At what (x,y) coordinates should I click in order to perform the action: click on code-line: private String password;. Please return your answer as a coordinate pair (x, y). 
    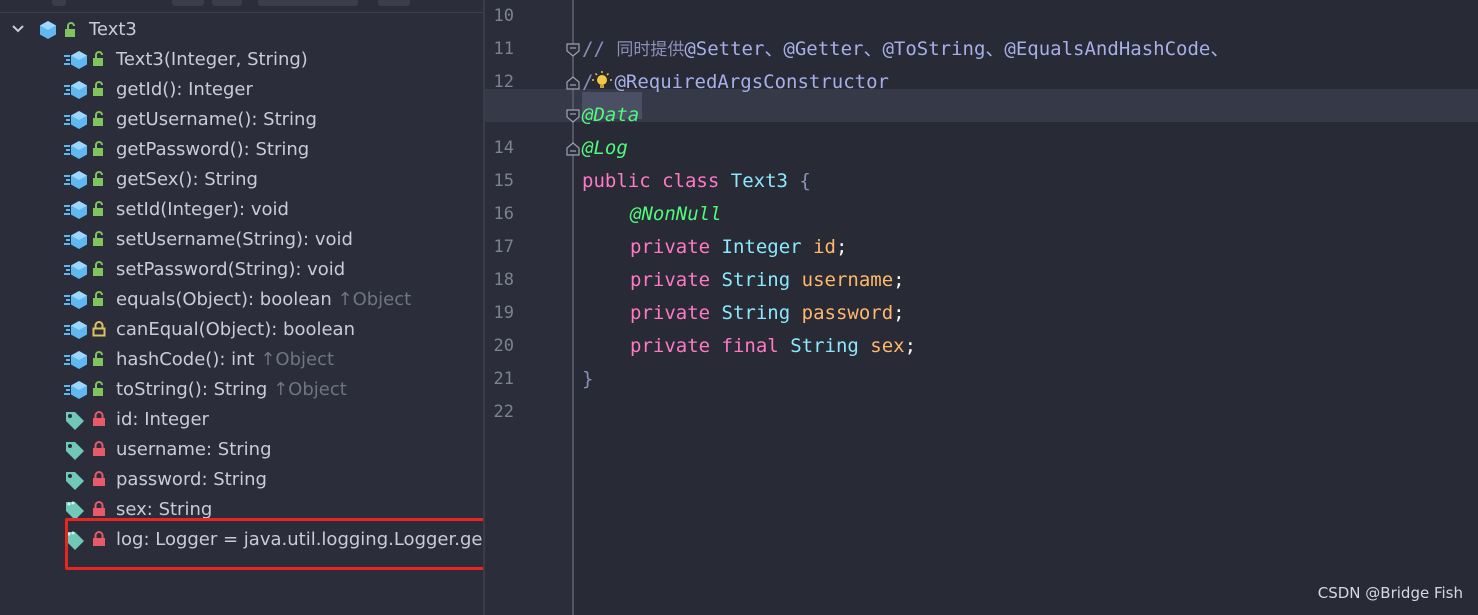
    Looking at the image, I should click on (767, 313).